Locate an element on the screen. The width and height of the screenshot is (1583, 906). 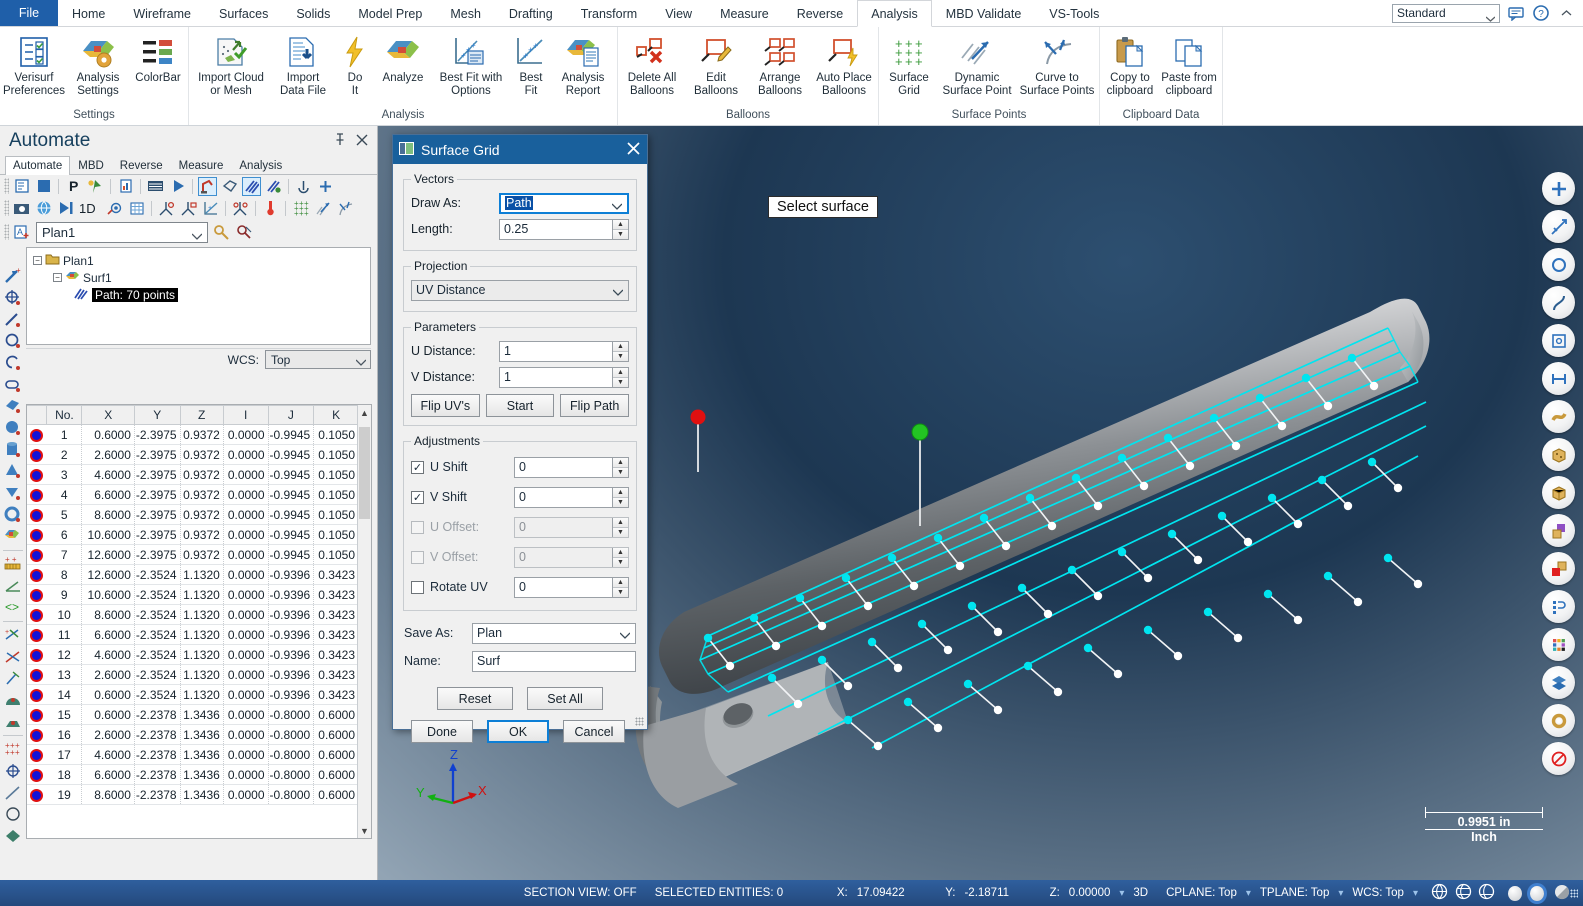
name-input: Surf is located at coordinates (554, 661).